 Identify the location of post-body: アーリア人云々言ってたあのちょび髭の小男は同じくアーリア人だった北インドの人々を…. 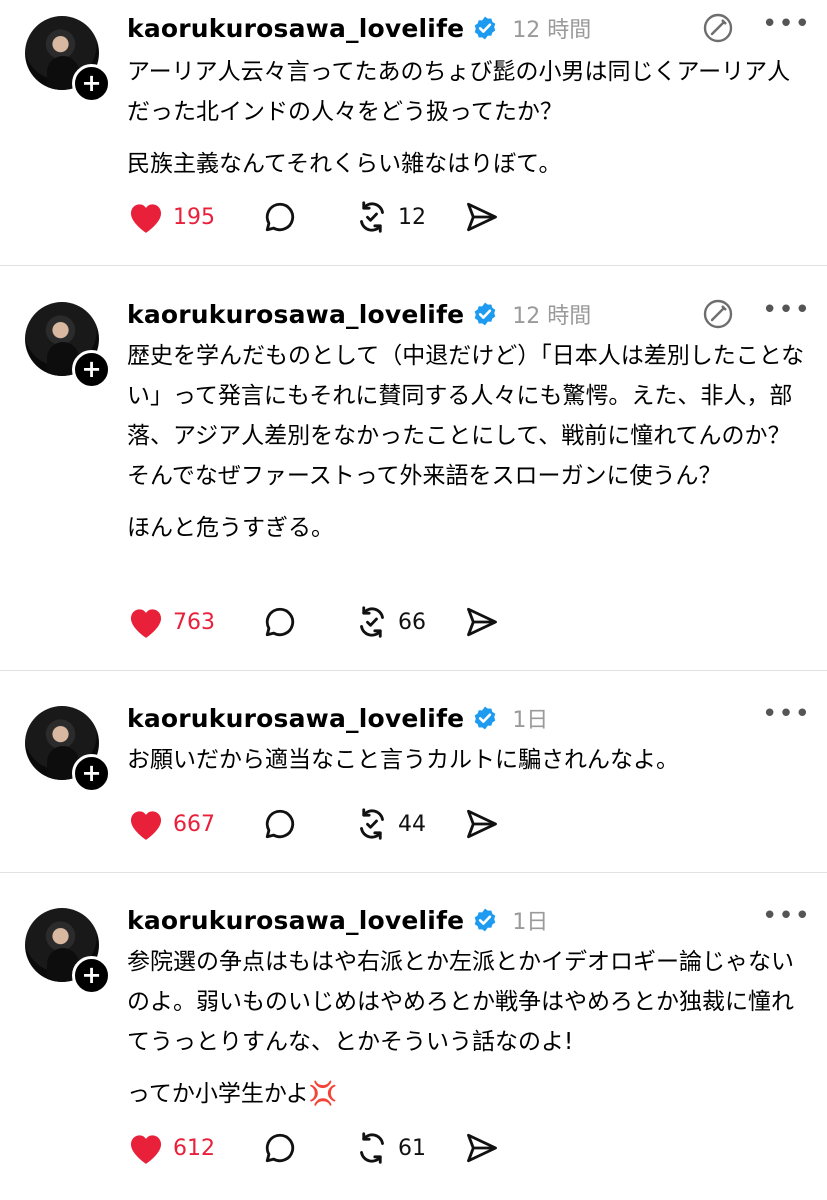
(467, 124).